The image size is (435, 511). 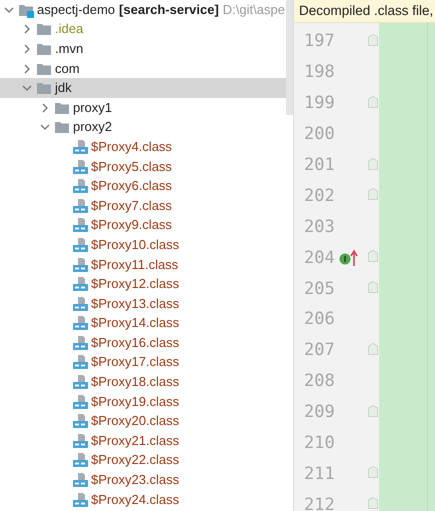 What do you see at coordinates (143, 324) in the screenshot?
I see `tree-row: $Proxy14.class` at bounding box center [143, 324].